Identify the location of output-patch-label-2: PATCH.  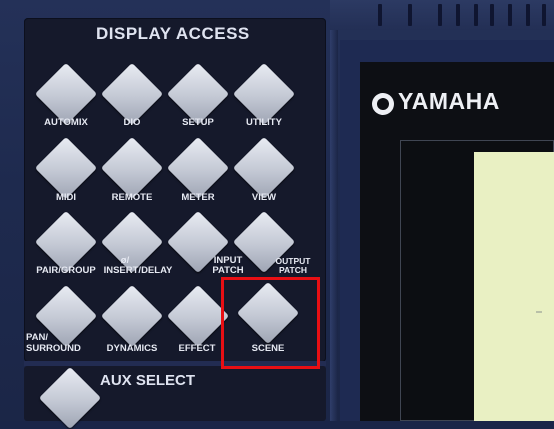
(292, 270).